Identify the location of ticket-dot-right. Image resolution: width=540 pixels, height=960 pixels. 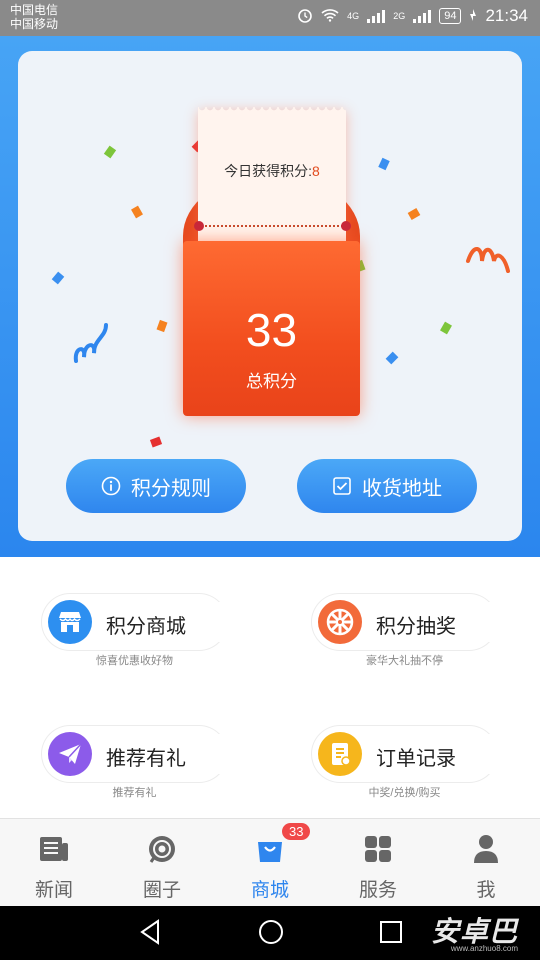
(346, 226).